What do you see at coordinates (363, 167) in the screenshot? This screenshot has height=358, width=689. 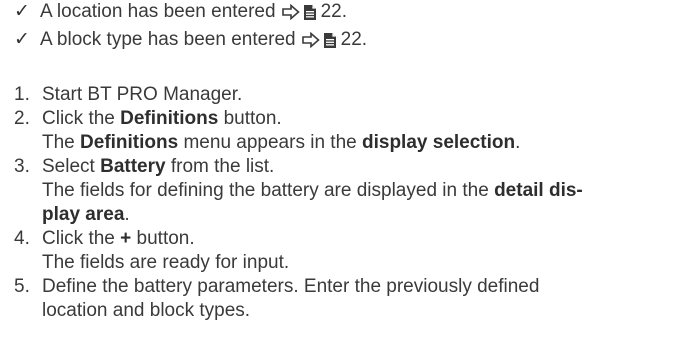 I see `step-instruction: Select Battery from the list.` at bounding box center [363, 167].